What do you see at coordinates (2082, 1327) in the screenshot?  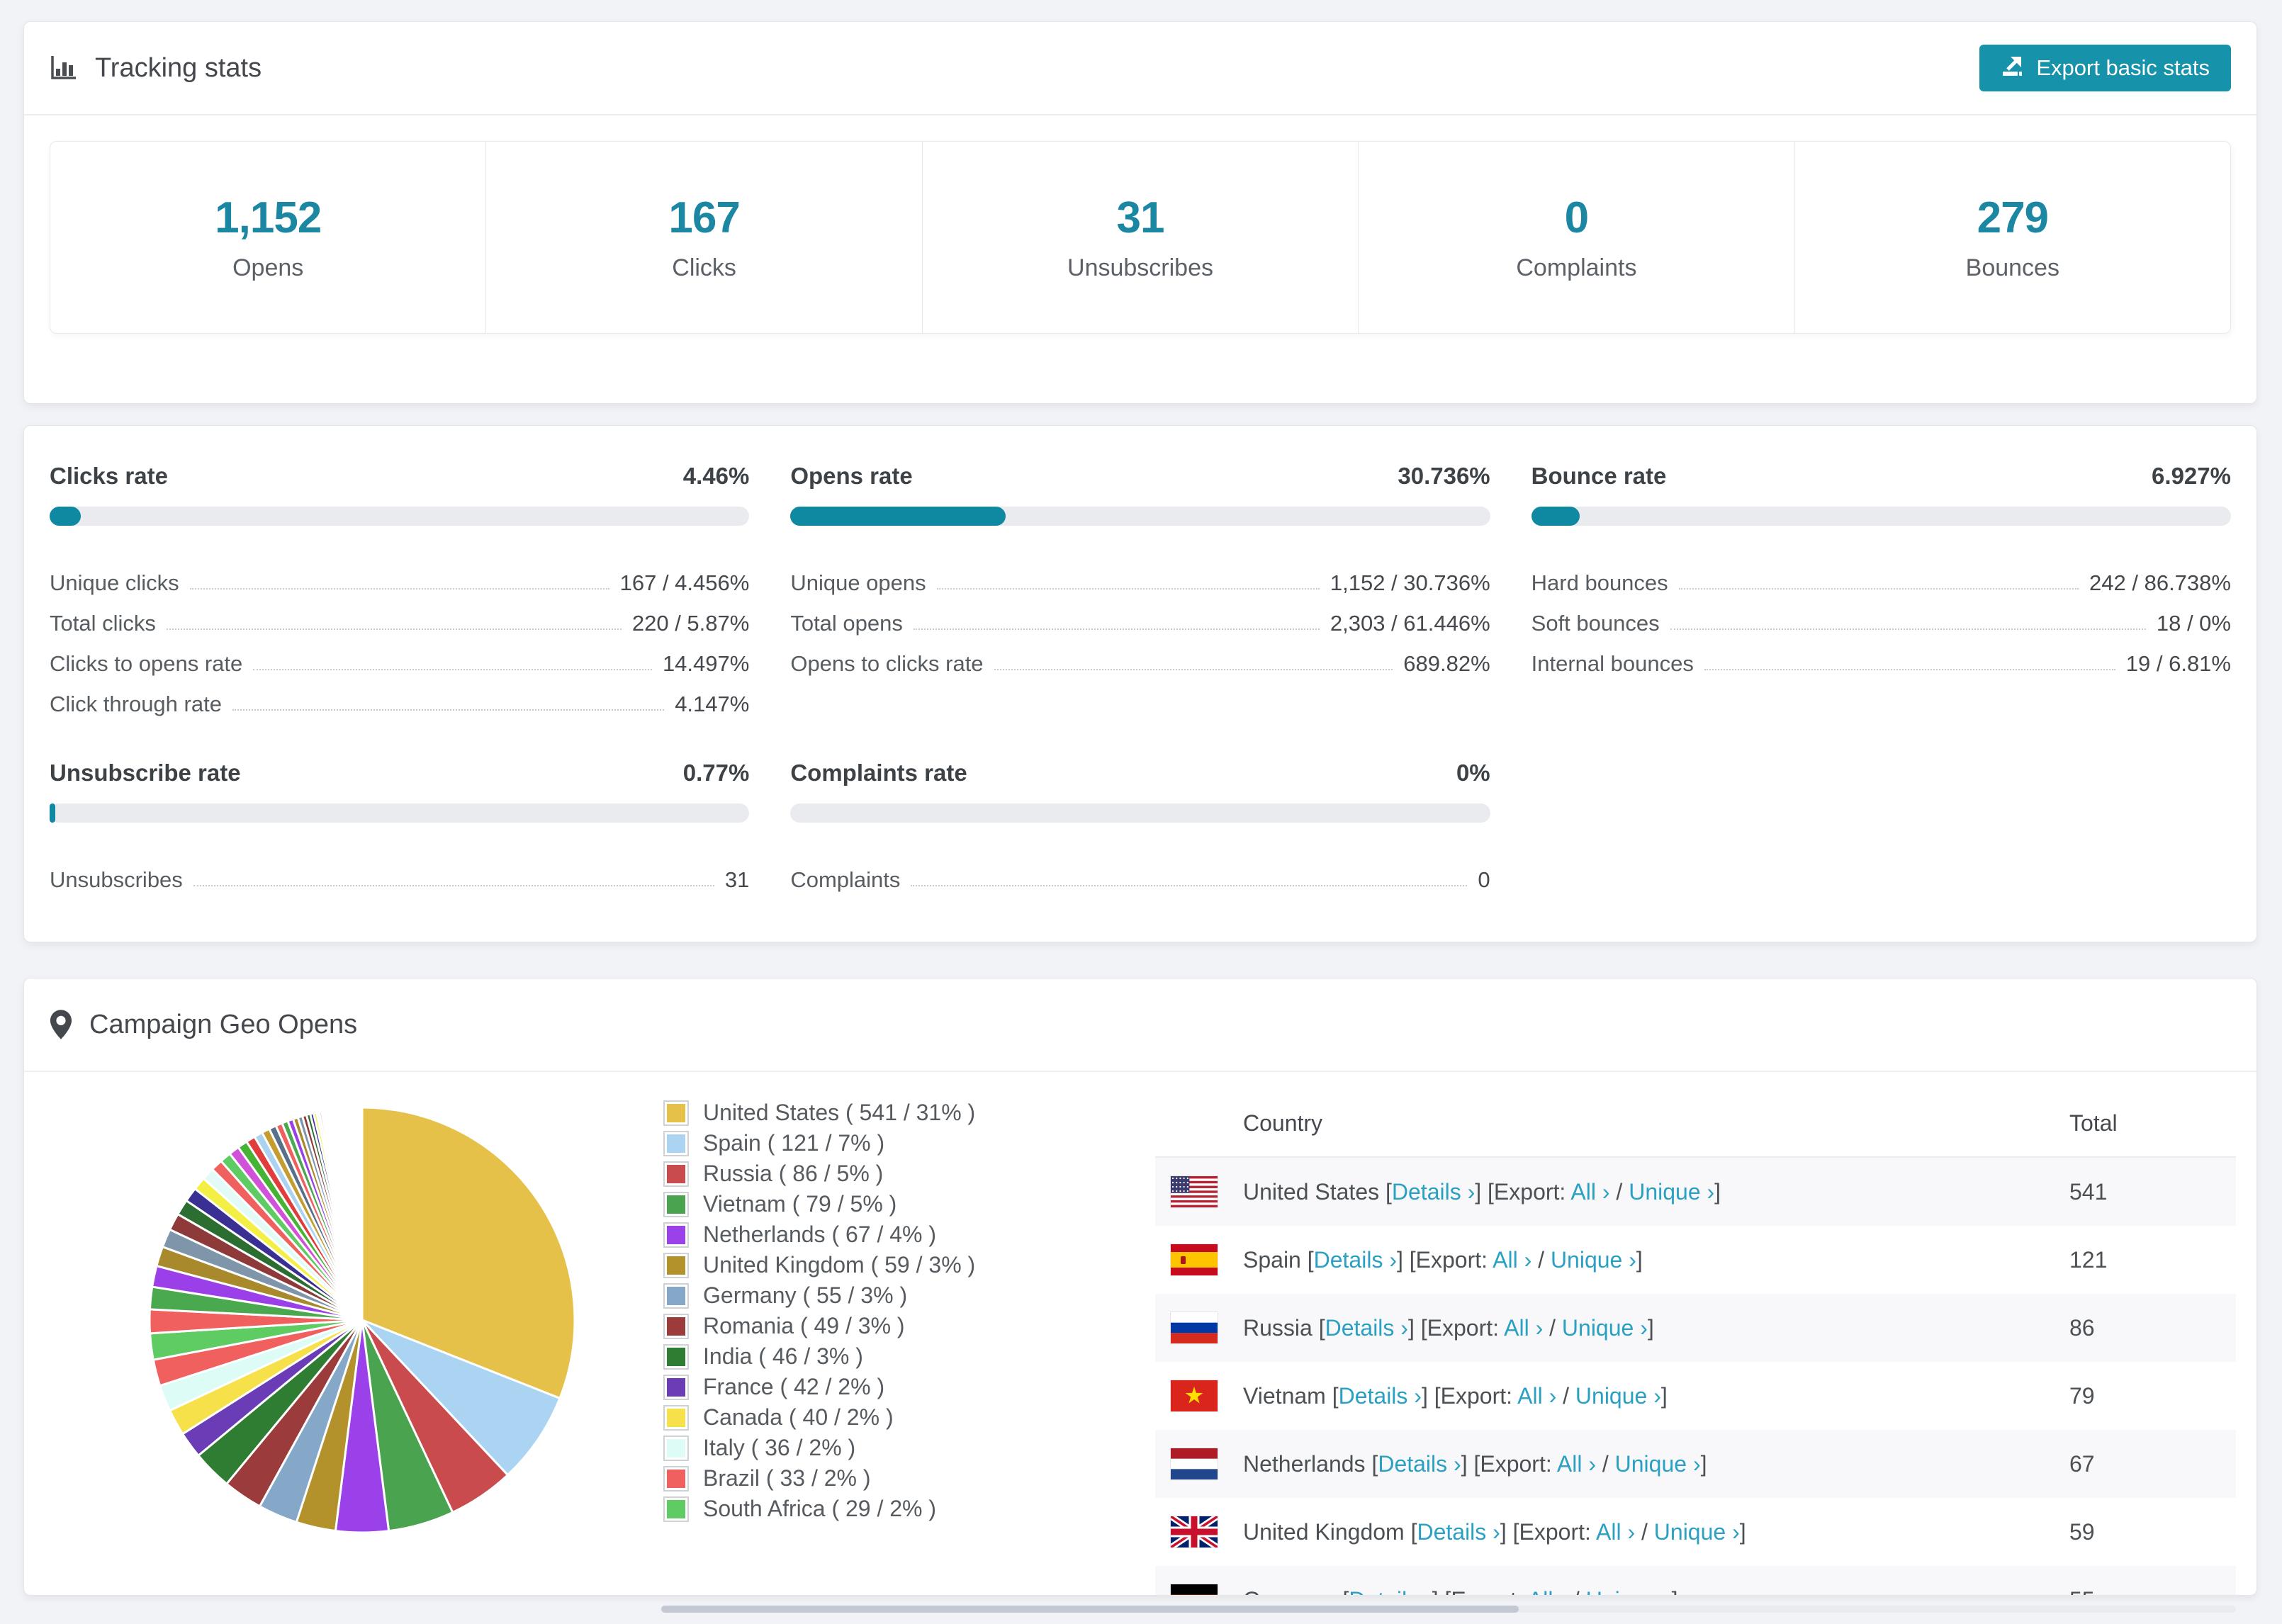 I see `geo-row-total: 86` at bounding box center [2082, 1327].